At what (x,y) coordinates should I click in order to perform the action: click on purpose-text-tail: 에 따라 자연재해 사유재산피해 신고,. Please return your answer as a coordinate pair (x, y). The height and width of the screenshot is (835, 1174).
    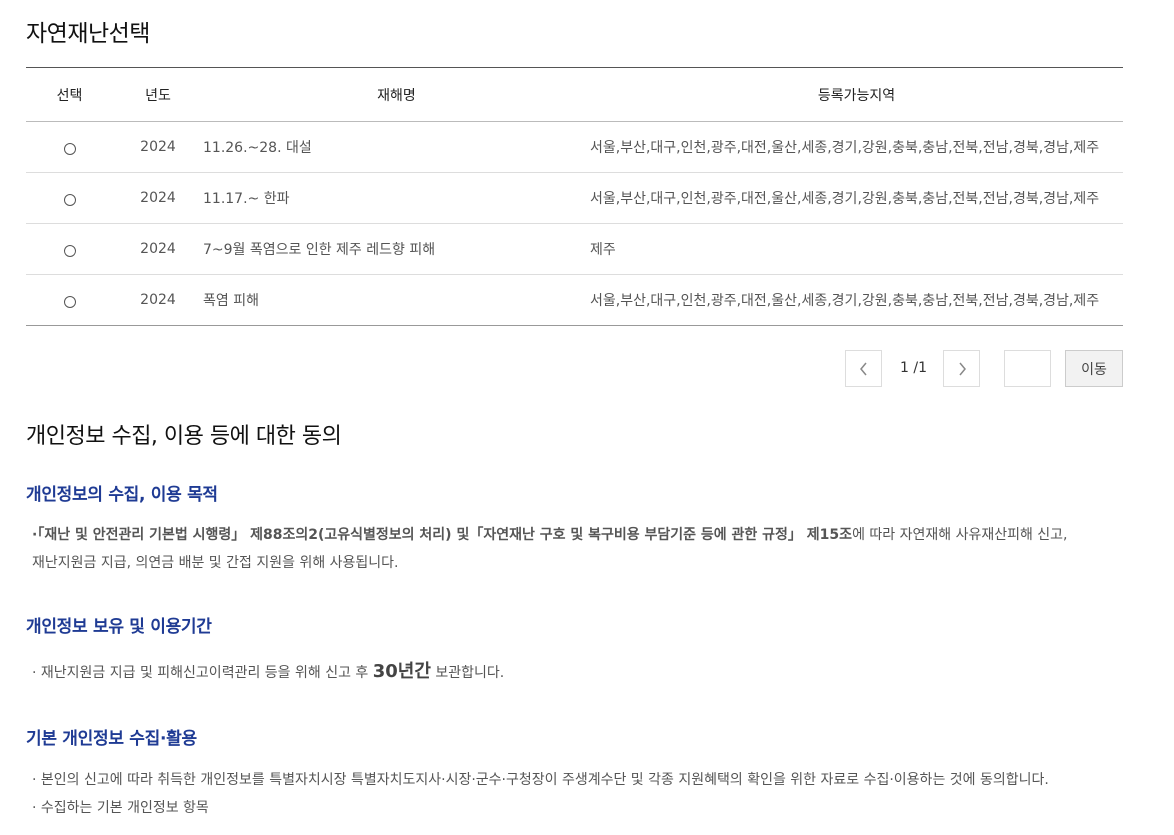
    Looking at the image, I should click on (960, 535).